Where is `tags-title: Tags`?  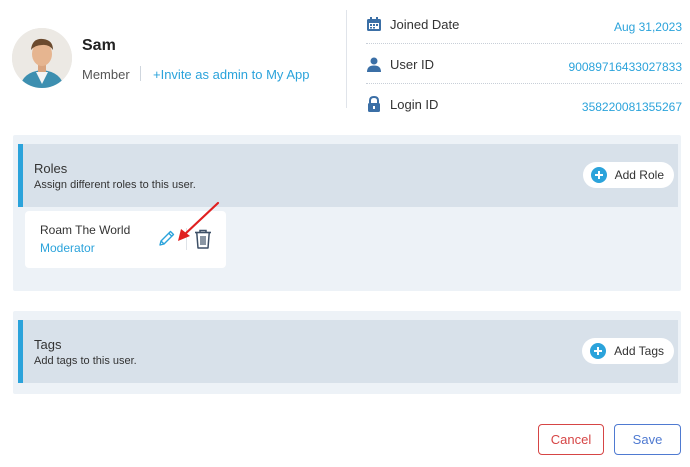 tags-title: Tags is located at coordinates (48, 344).